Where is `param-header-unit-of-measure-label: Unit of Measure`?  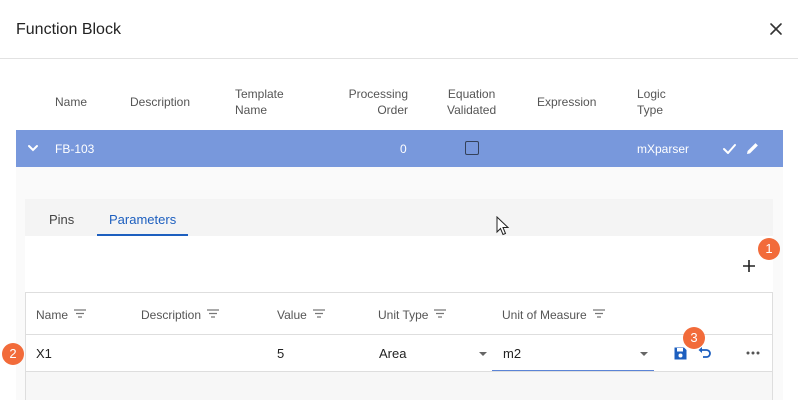
param-header-unit-of-measure-label: Unit of Measure is located at coordinates (544, 315).